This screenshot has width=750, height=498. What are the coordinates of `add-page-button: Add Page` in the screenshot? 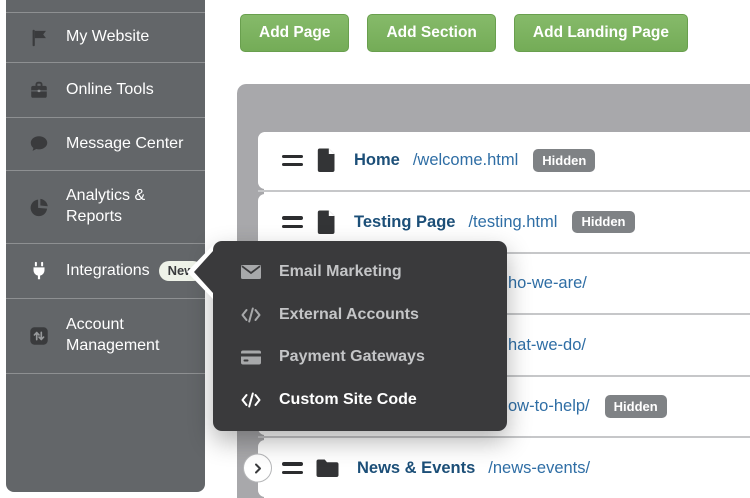 It's located at (295, 33).